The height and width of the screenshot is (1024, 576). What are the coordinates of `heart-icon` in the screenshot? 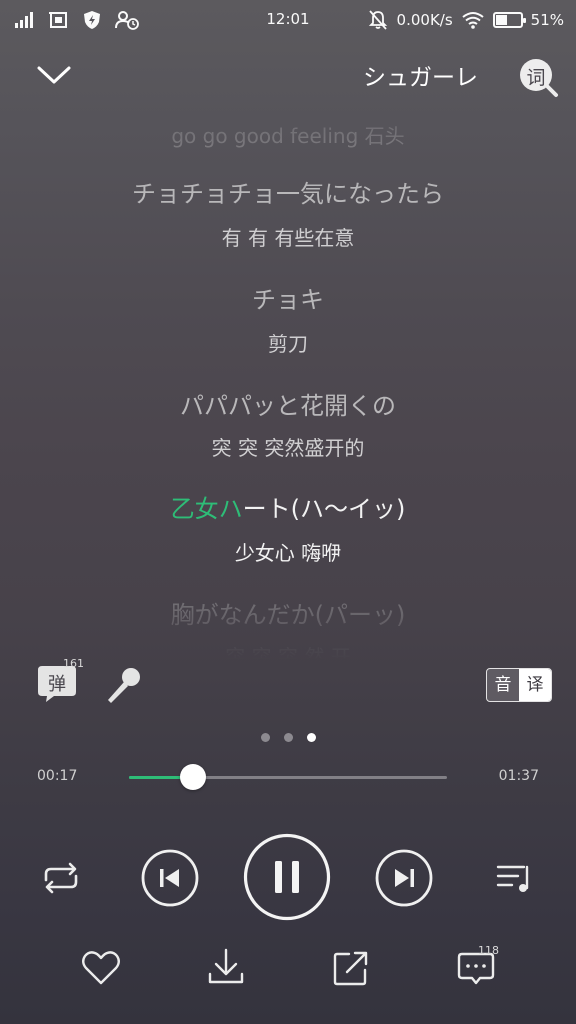 It's located at (101, 968).